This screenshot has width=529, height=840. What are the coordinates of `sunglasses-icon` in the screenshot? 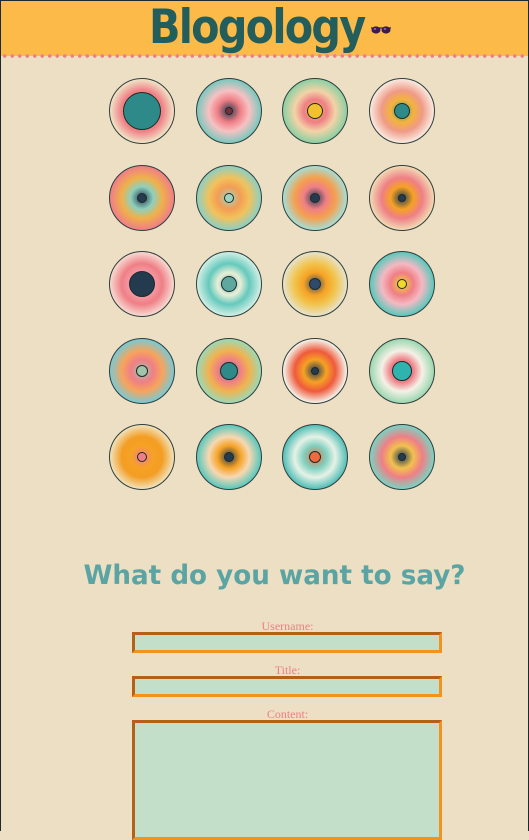 It's located at (381, 30).